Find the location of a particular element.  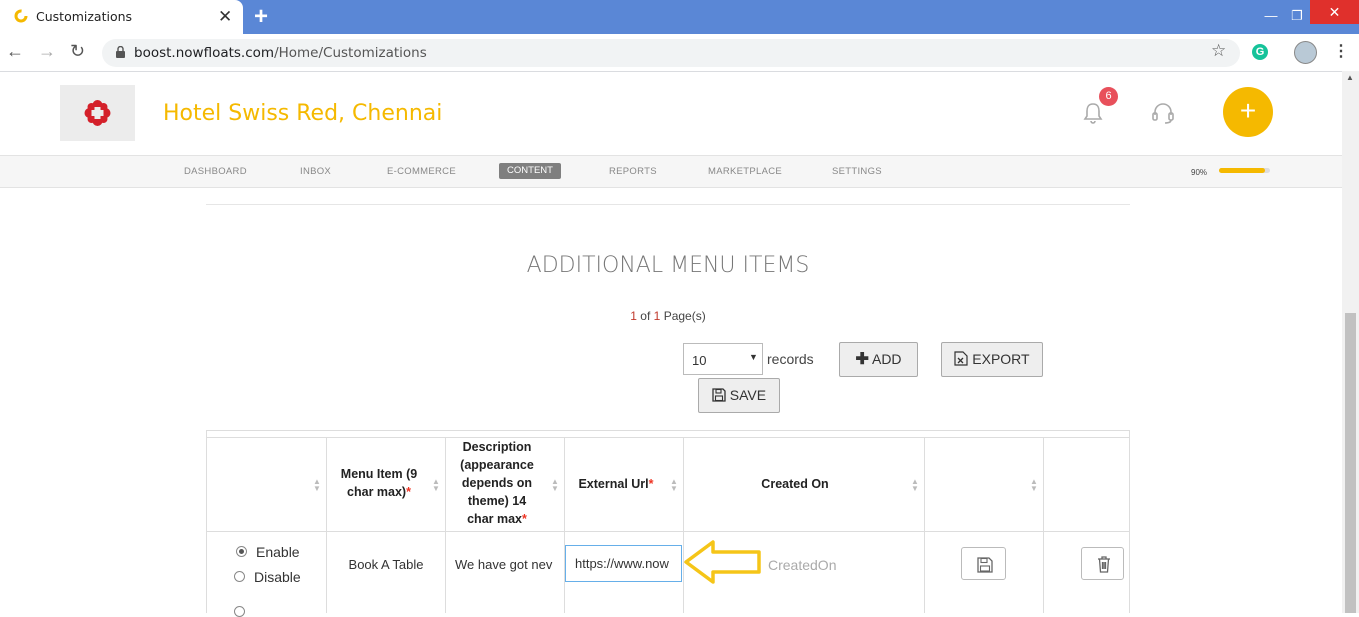

header-description-line1: Description is located at coordinates (497, 447).